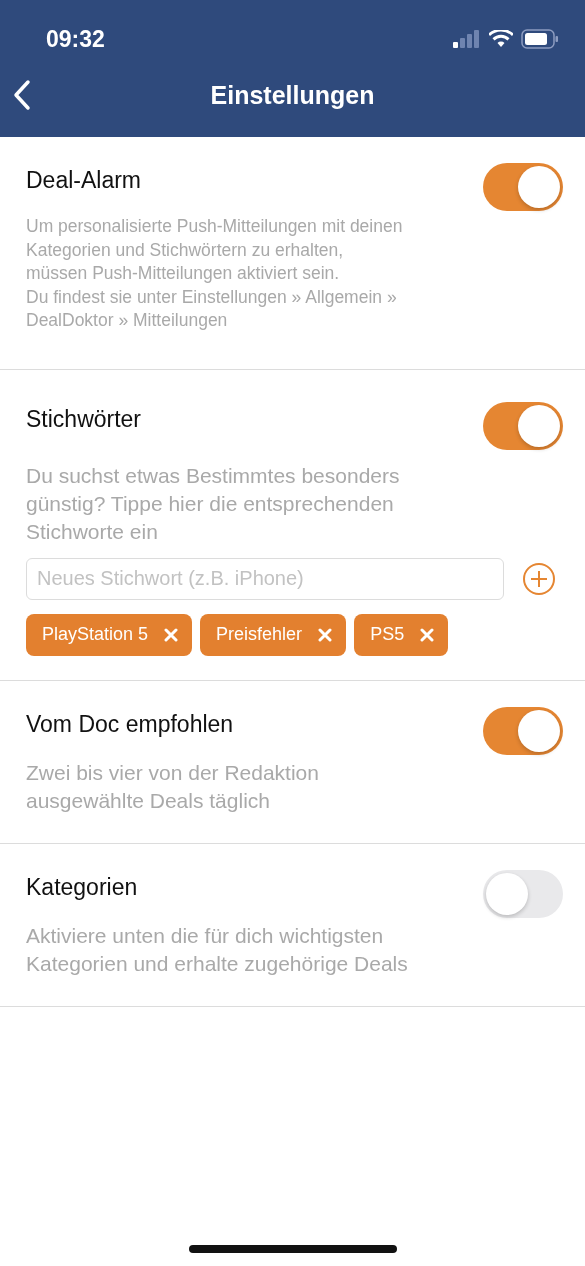 This screenshot has height=1266, width=585. What do you see at coordinates (130, 724) in the screenshot?
I see `setting-title: Vom Doc empfohlen` at bounding box center [130, 724].